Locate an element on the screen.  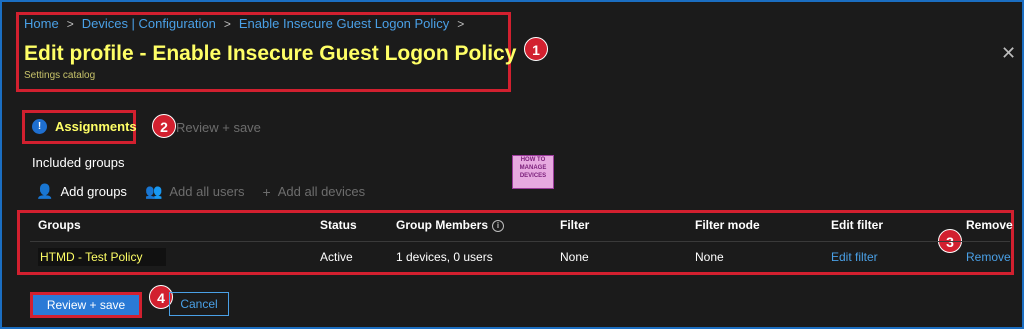
info-icon: ! is located at coordinates (39, 126).